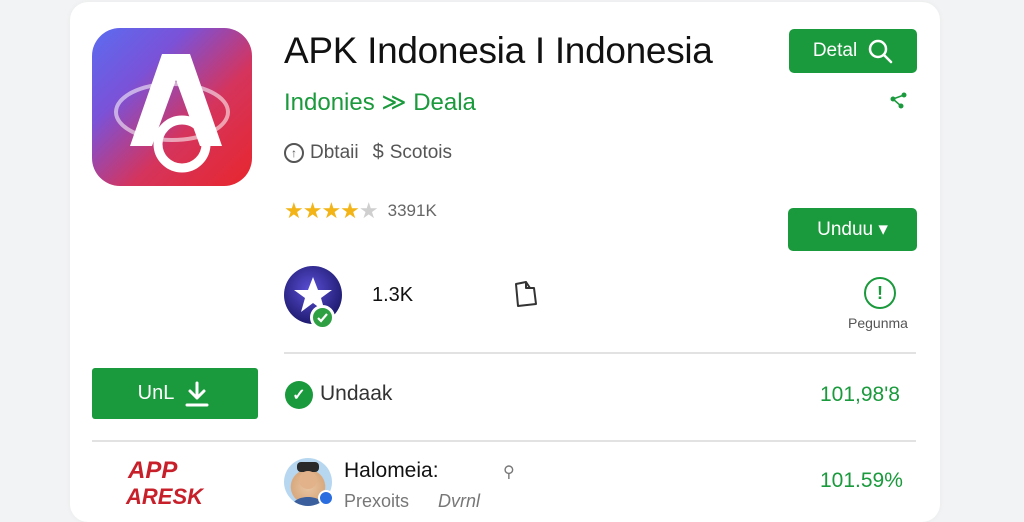 Image resolution: width=1024 pixels, height=522 pixels. I want to click on rating-stars-icon: ★★★★★, so click(331, 210).